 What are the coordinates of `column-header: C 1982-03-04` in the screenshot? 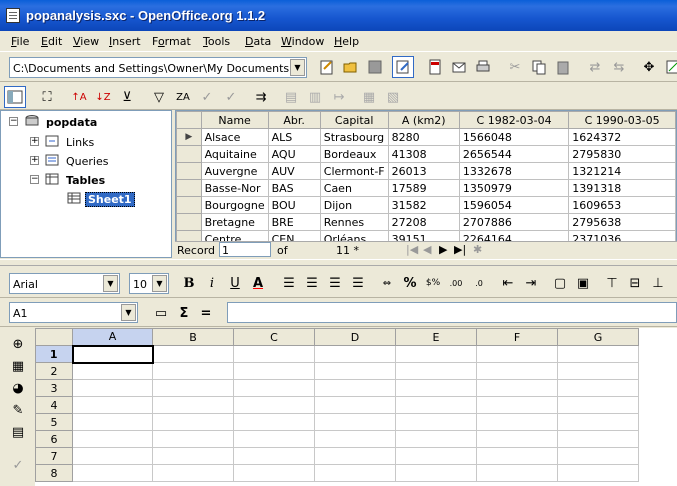 It's located at (514, 120).